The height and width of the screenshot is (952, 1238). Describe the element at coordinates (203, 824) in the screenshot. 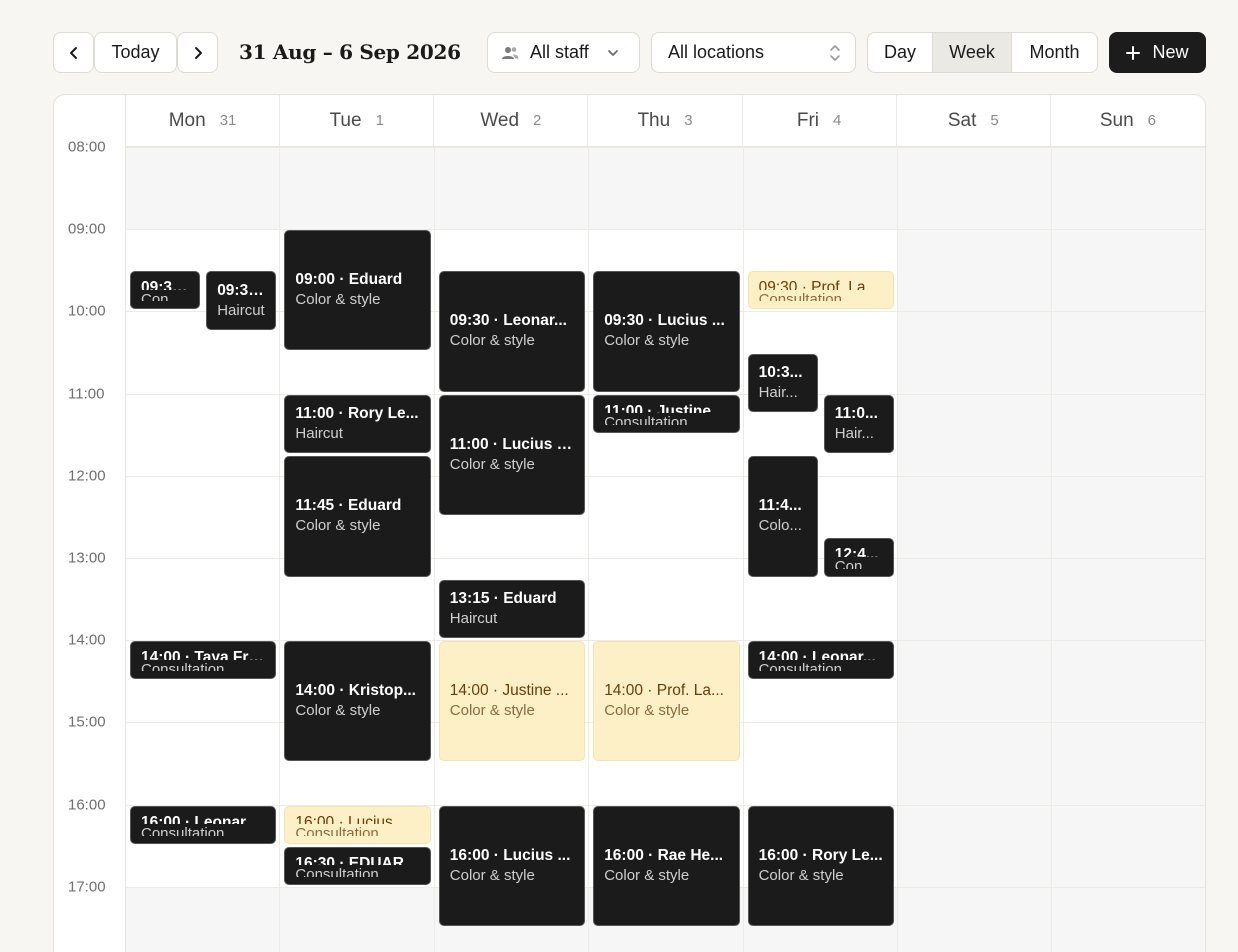

I see `appointment-card: 16:00 · Leonar... Consultation` at that location.